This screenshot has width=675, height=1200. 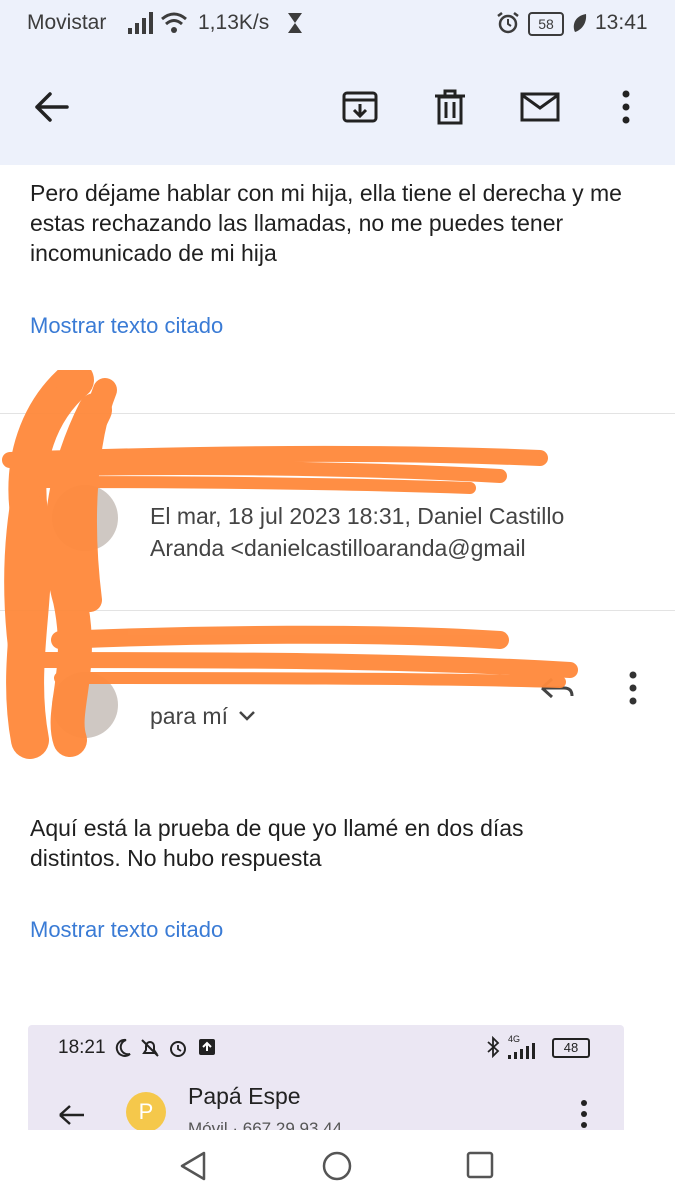 What do you see at coordinates (338, 548) in the screenshot?
I see `message-meta-line-2: Aranda <danielcastilloaranda@gmail` at bounding box center [338, 548].